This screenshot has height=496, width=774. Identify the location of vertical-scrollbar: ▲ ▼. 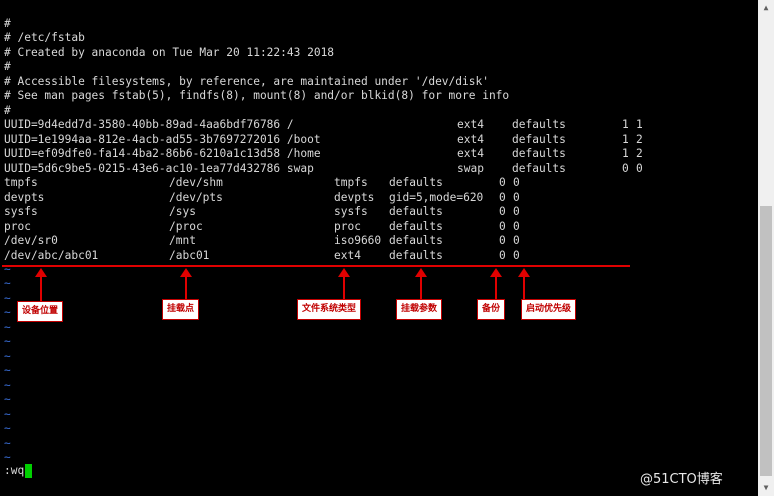
(766, 248).